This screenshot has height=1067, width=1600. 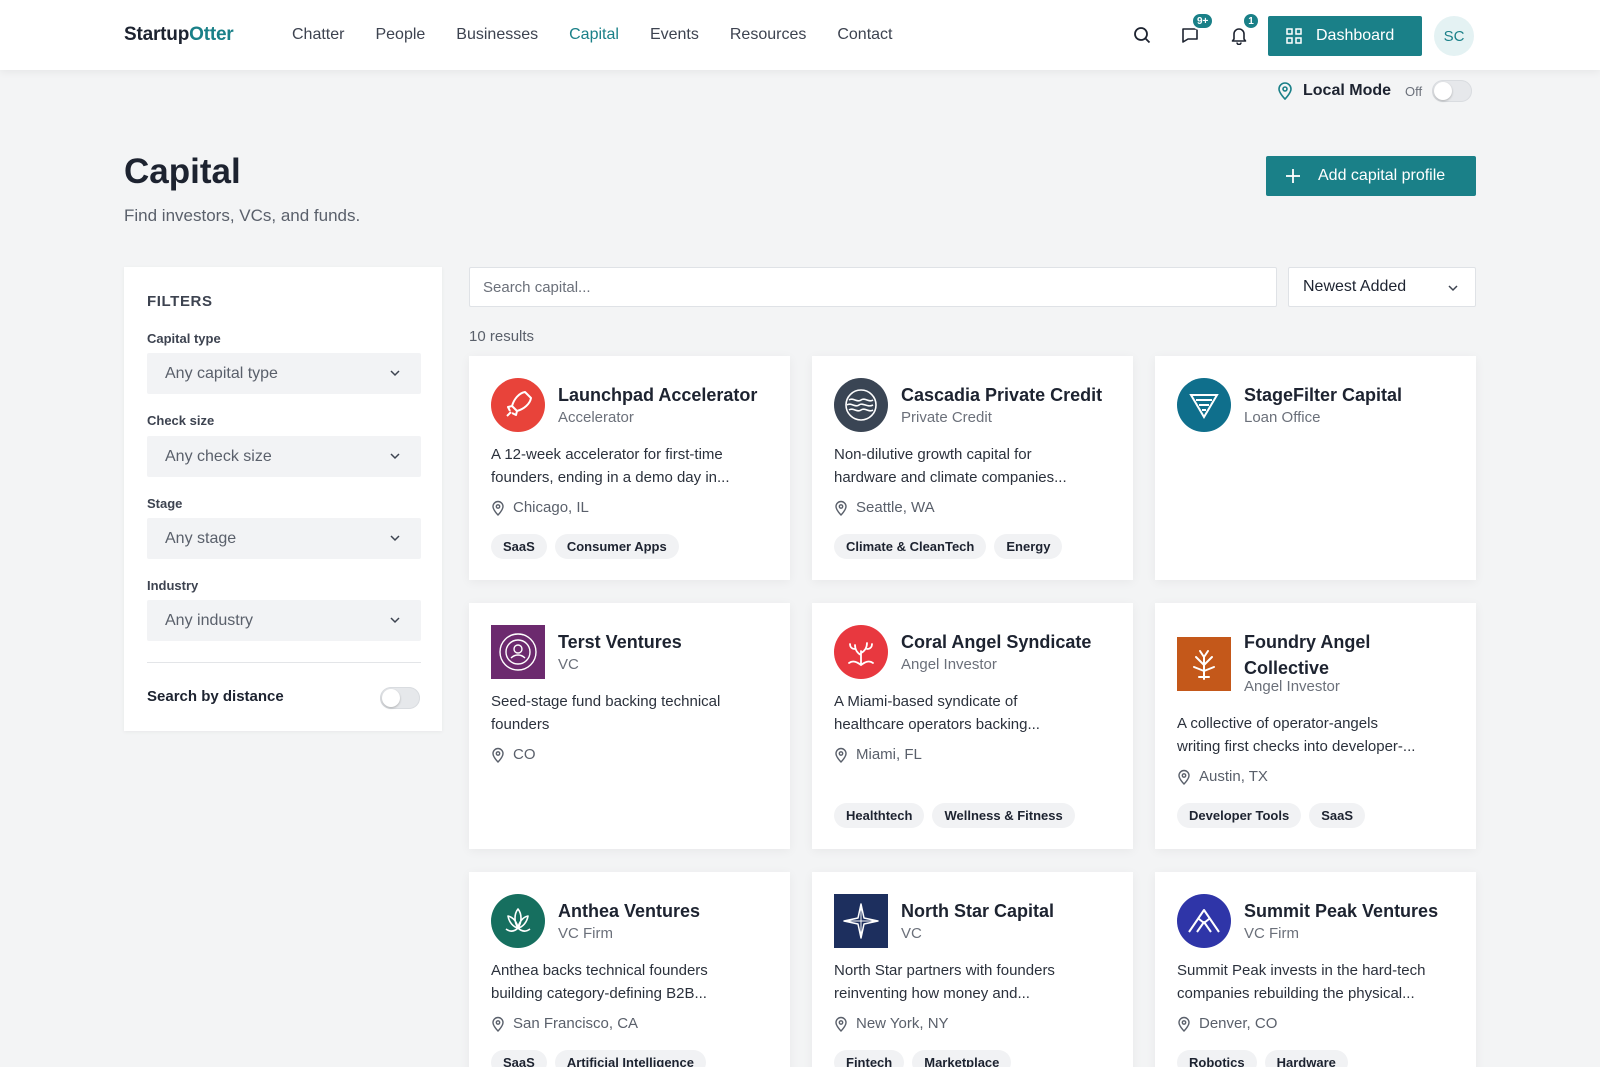 What do you see at coordinates (594, 35) in the screenshot?
I see `nav-capital: Capital` at bounding box center [594, 35].